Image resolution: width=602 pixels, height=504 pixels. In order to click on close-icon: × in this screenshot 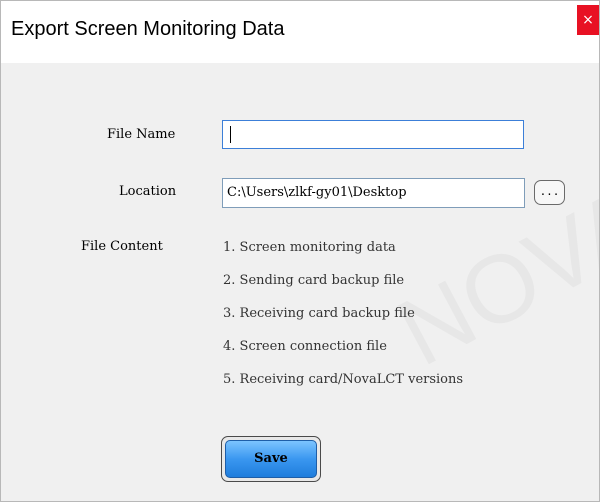, I will do `click(588, 20)`.